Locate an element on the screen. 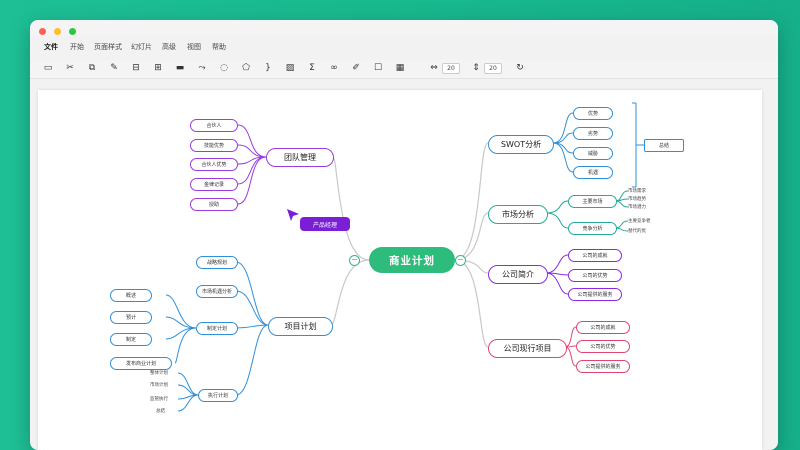  pen-icon: ✐ is located at coordinates (356, 68).